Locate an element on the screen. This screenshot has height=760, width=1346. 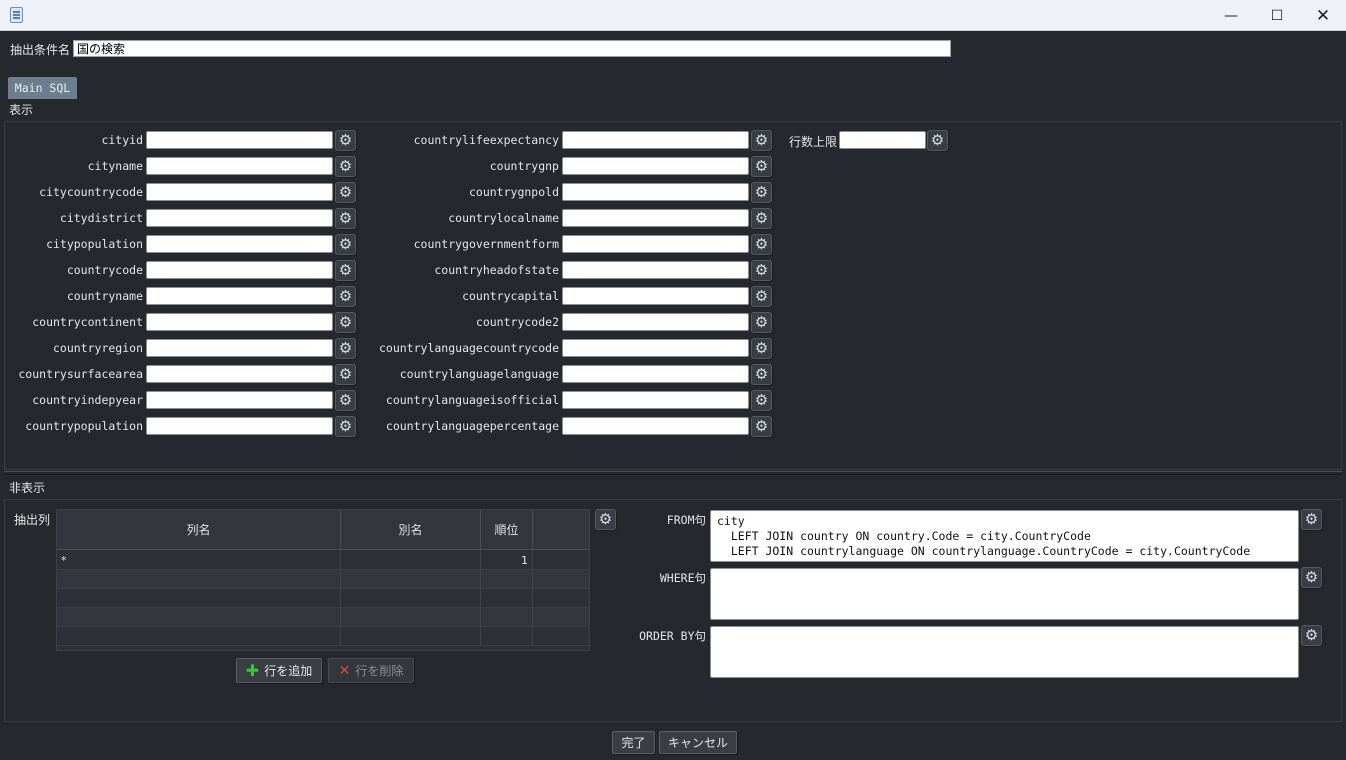
field-input-cityid is located at coordinates (239, 140).